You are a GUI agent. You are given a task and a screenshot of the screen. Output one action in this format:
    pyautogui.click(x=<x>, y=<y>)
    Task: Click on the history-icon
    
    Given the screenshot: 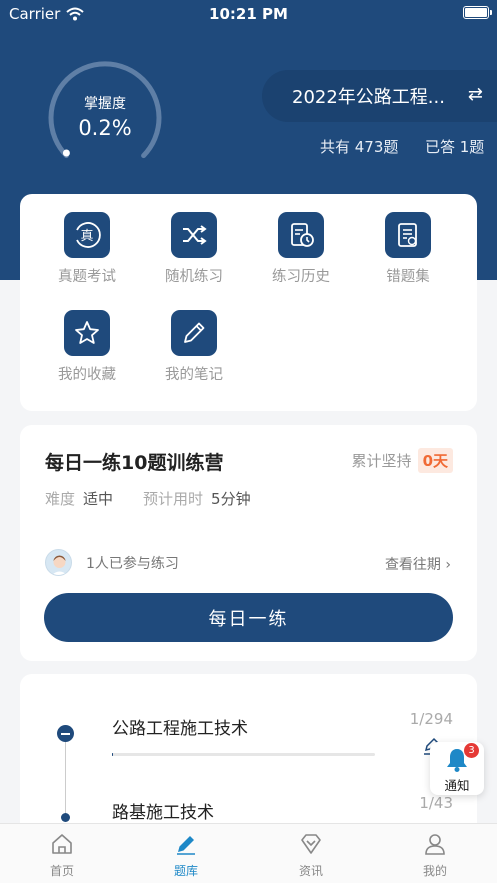 What is the action you would take?
    pyautogui.click(x=301, y=235)
    